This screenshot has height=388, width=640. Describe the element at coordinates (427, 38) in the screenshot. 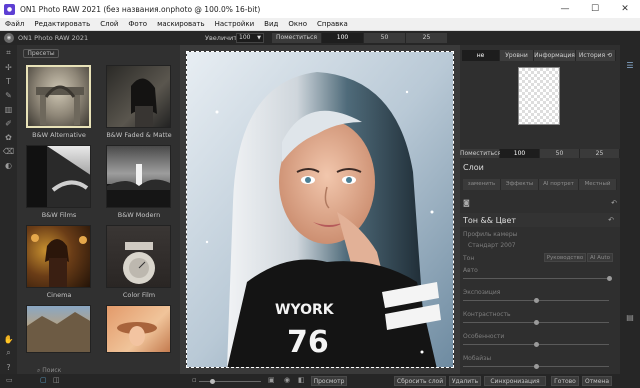

I see `zoom-25-button: 25` at that location.